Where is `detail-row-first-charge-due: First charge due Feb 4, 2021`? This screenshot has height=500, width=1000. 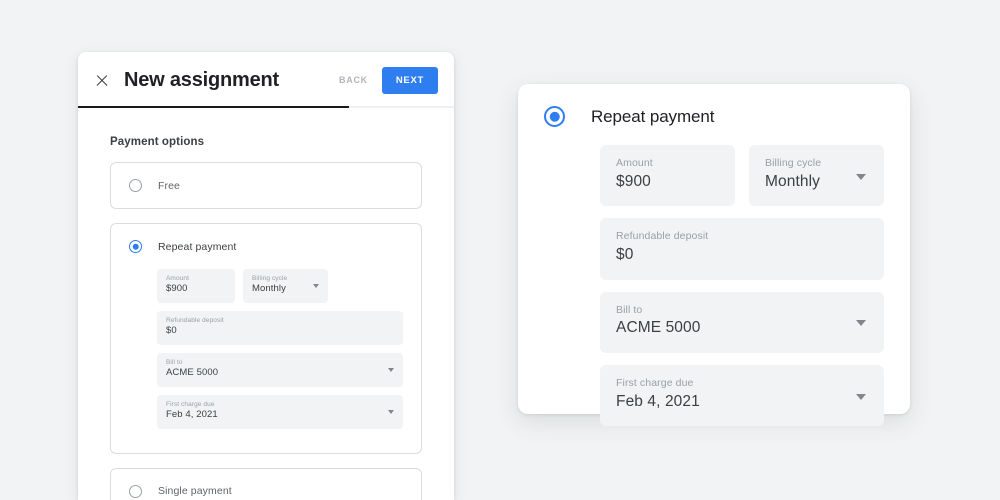
detail-row-first-charge-due: First charge due Feb 4, 2021 is located at coordinates (742, 395).